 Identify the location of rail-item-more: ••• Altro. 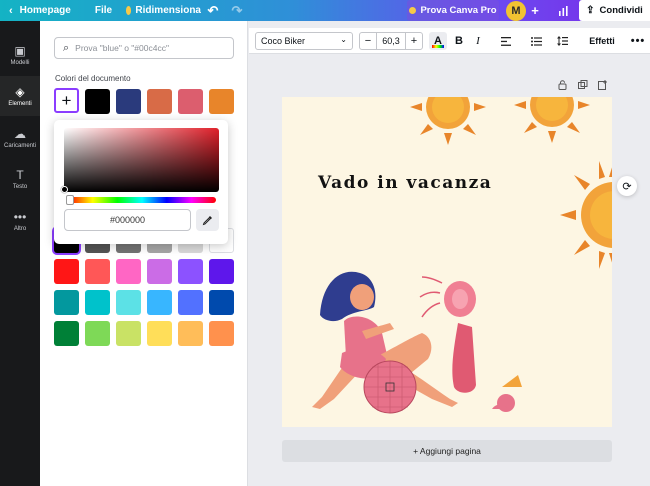
(20, 221).